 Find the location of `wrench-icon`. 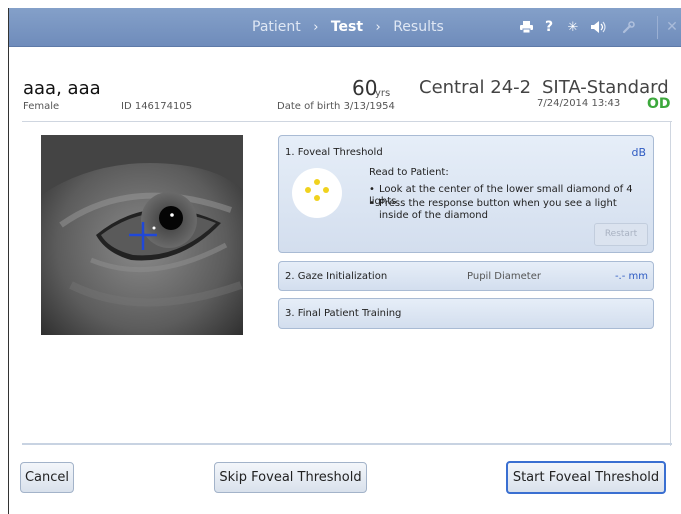

wrench-icon is located at coordinates (628, 27).